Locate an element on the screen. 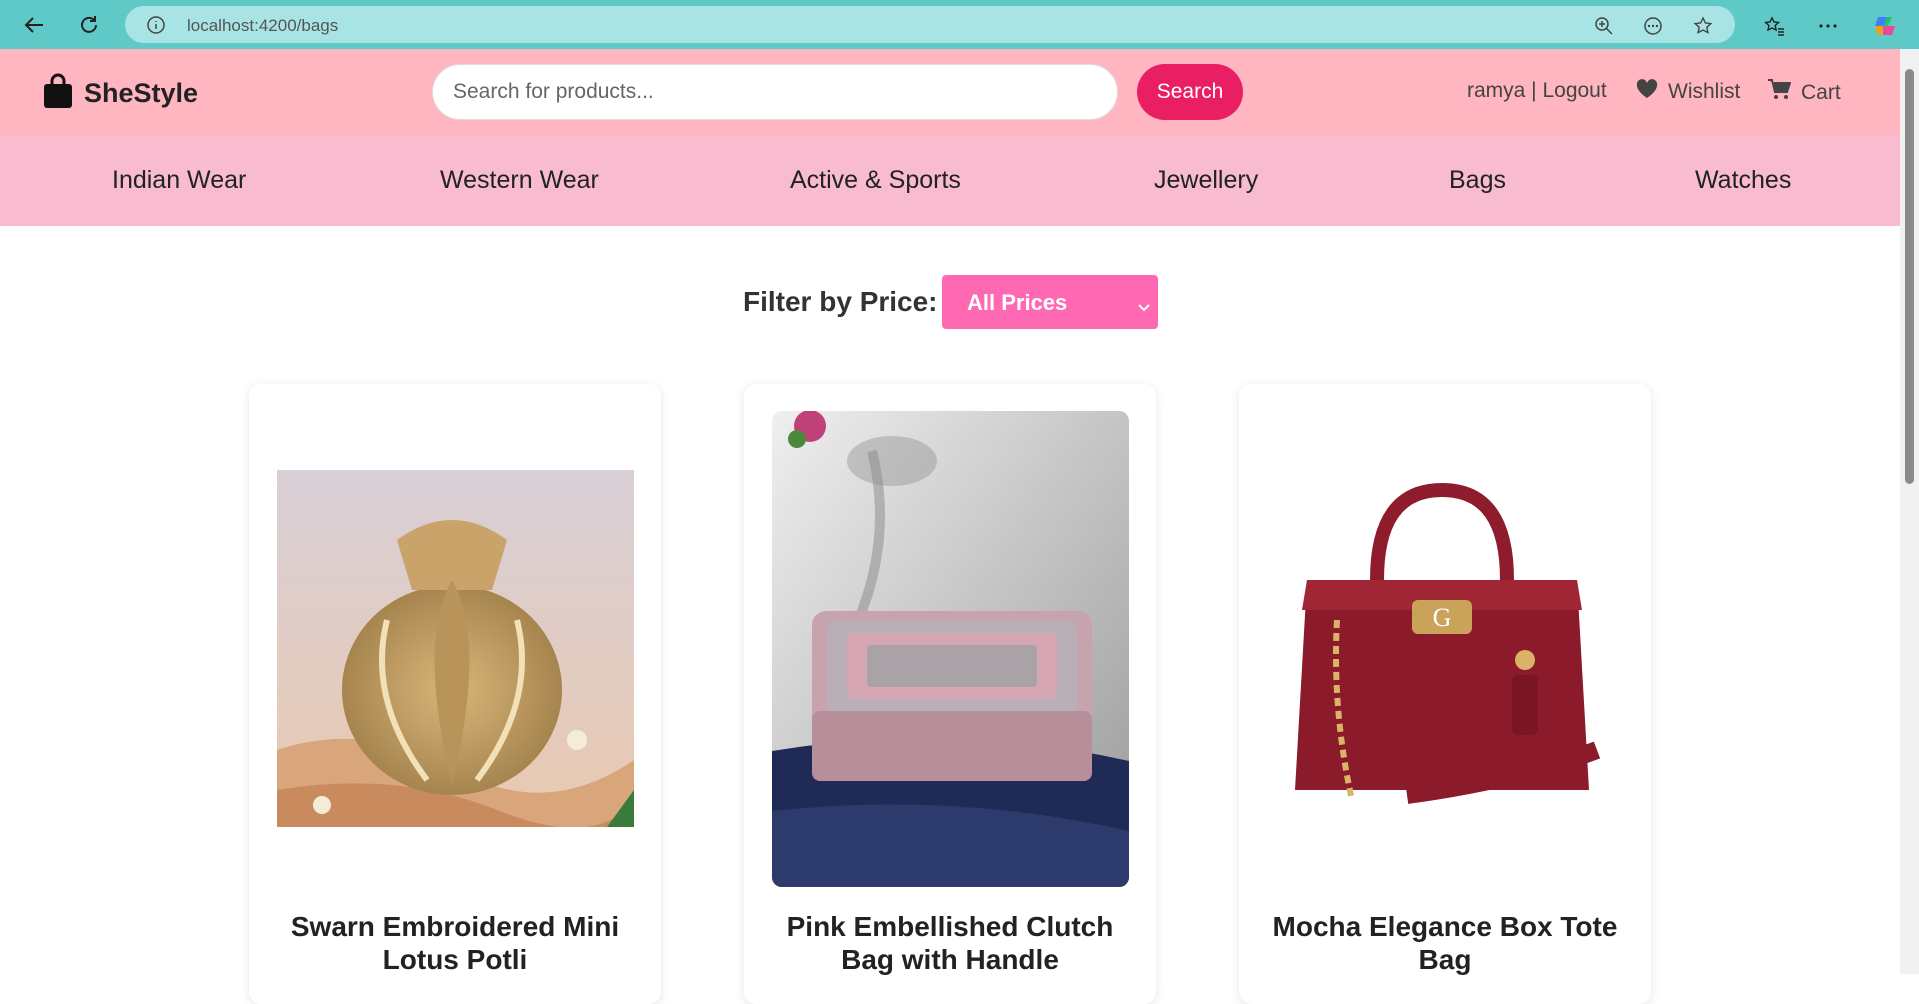 This screenshot has width=1919, height=1004. url-path: :4200/bags is located at coordinates (296, 25).